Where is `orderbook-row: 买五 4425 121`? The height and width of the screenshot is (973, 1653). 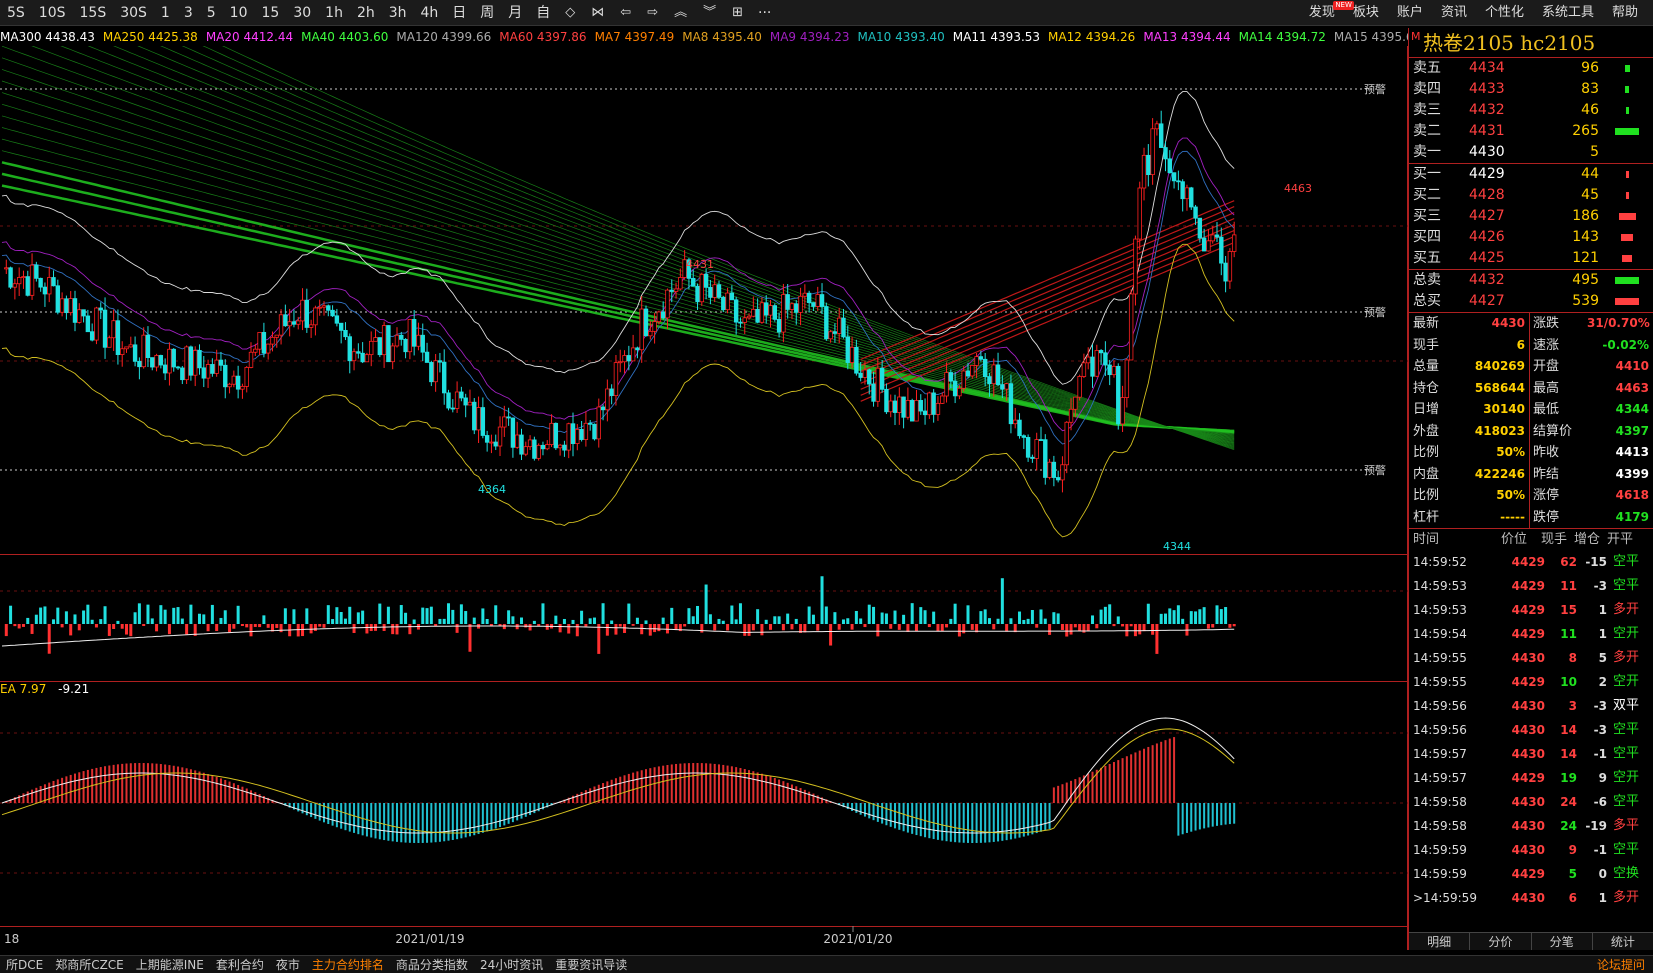
orderbook-row: 买五 4425 121 is located at coordinates (1531, 258).